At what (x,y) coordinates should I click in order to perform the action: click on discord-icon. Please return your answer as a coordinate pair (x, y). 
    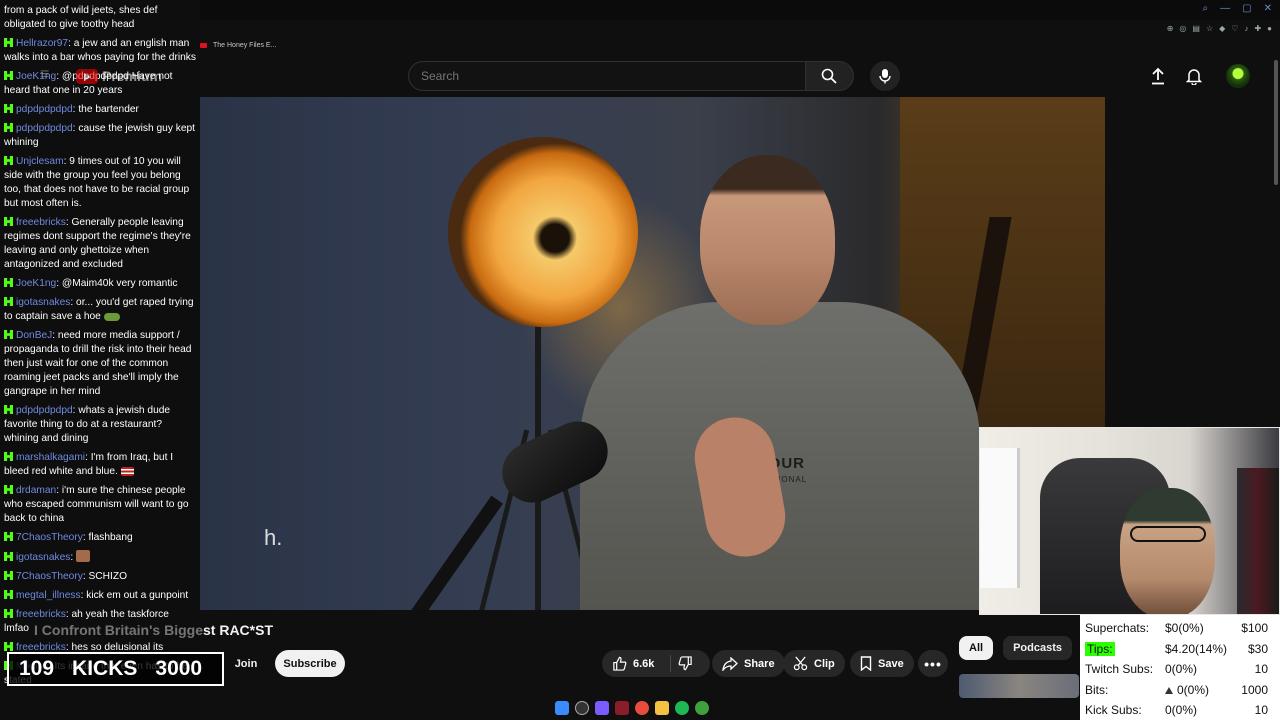
    Looking at the image, I should click on (602, 708).